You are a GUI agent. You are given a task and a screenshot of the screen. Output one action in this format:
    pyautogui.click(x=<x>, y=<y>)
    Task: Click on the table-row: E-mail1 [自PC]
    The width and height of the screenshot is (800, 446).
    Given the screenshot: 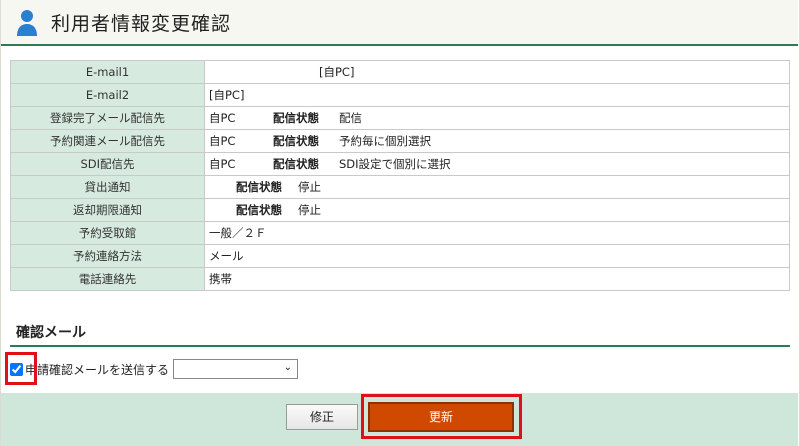 What is the action you would take?
    pyautogui.click(x=400, y=72)
    